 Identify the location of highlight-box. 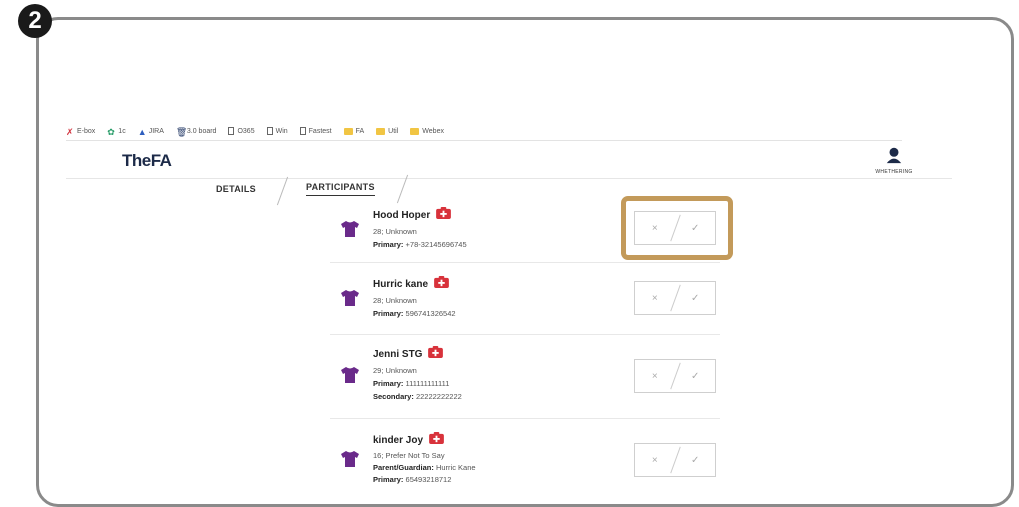
(677, 228).